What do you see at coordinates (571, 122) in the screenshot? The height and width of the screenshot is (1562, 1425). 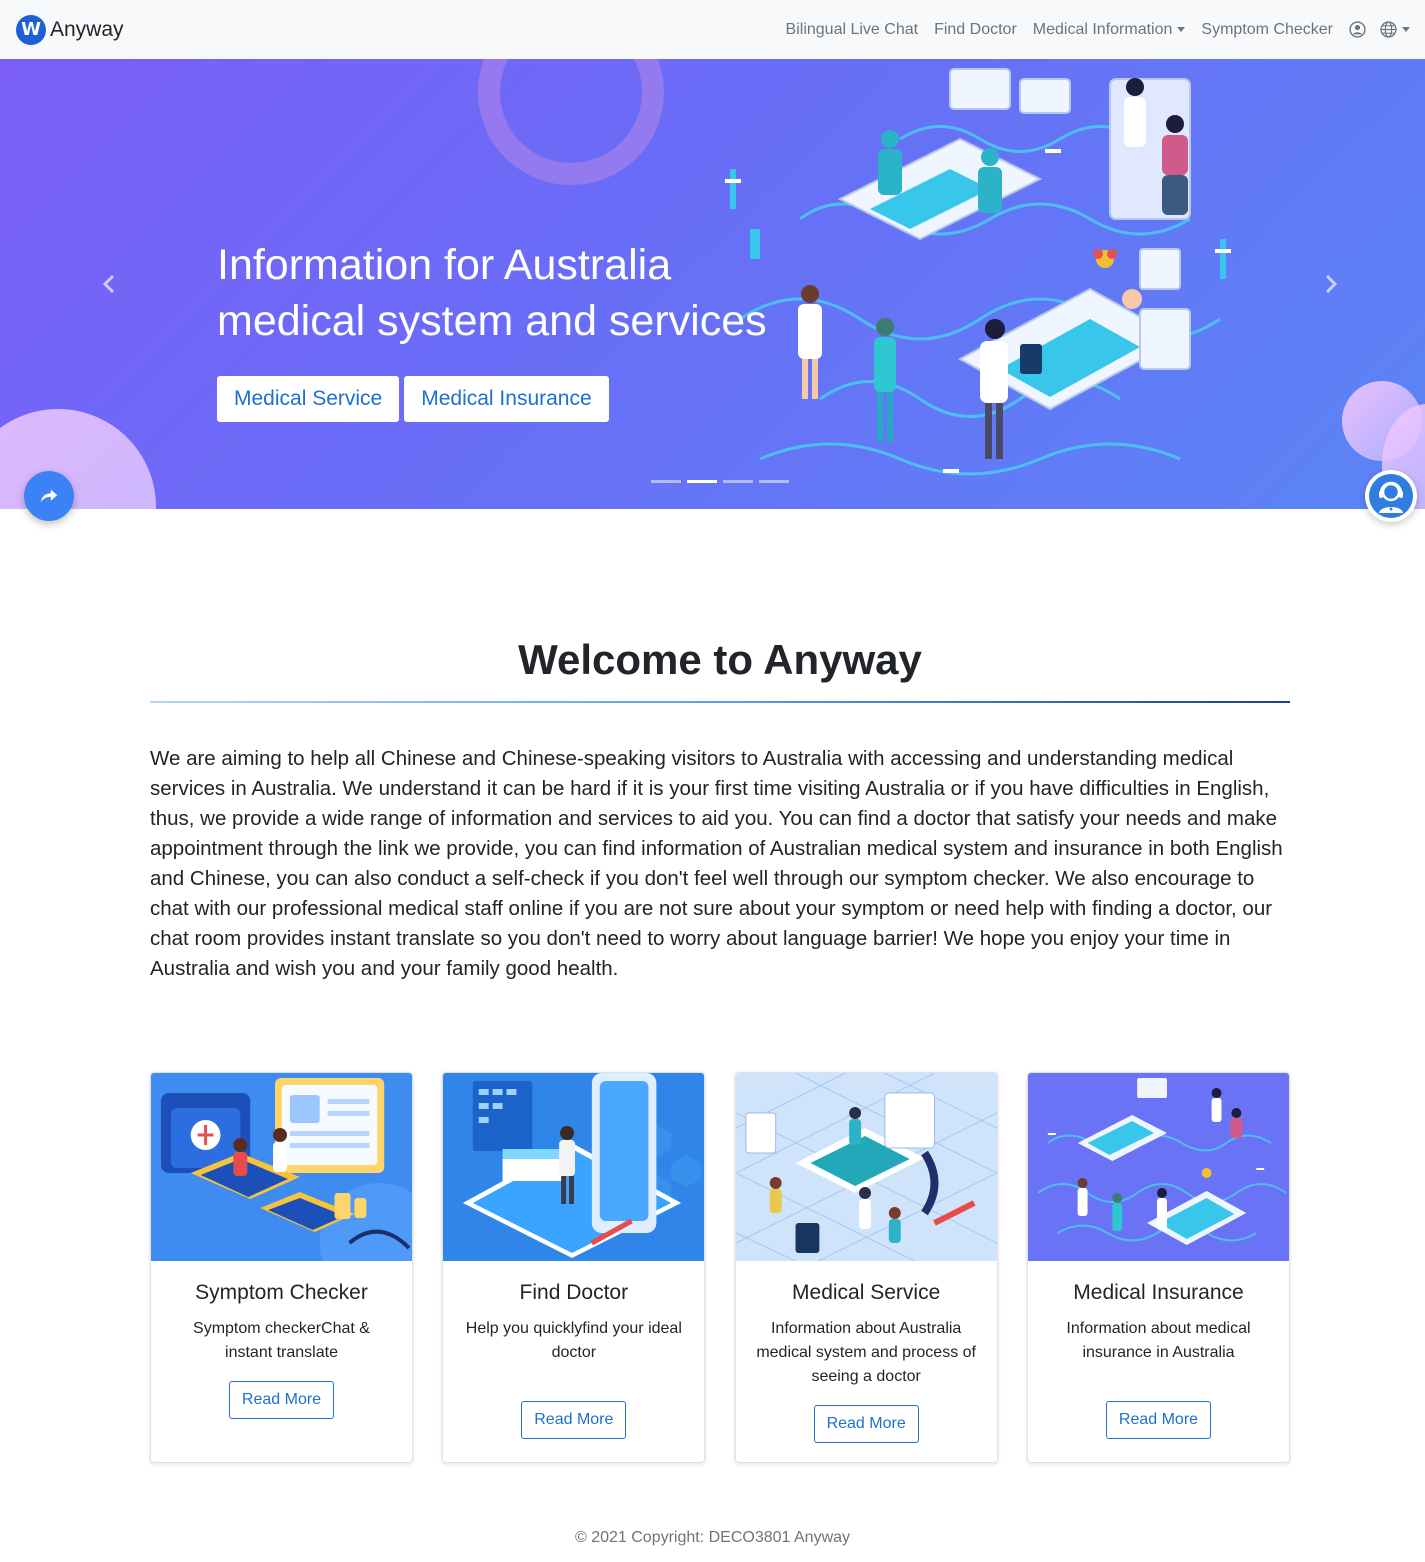 I see `decorative-ring` at bounding box center [571, 122].